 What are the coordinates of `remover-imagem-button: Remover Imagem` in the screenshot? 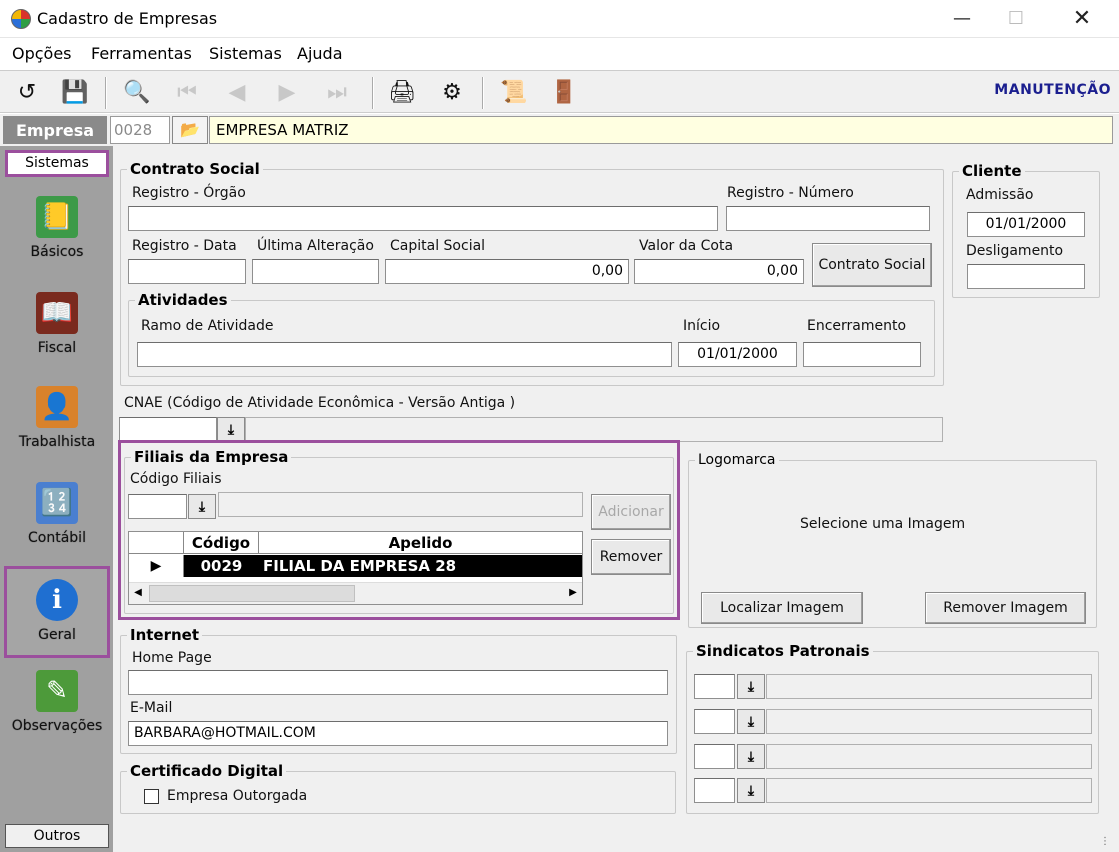 It's located at (1005, 608).